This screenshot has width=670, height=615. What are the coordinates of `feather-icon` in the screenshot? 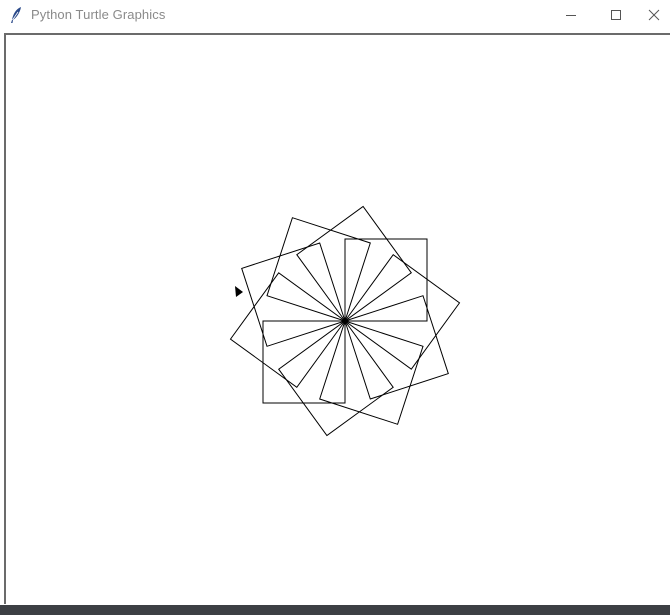 It's located at (16, 15).